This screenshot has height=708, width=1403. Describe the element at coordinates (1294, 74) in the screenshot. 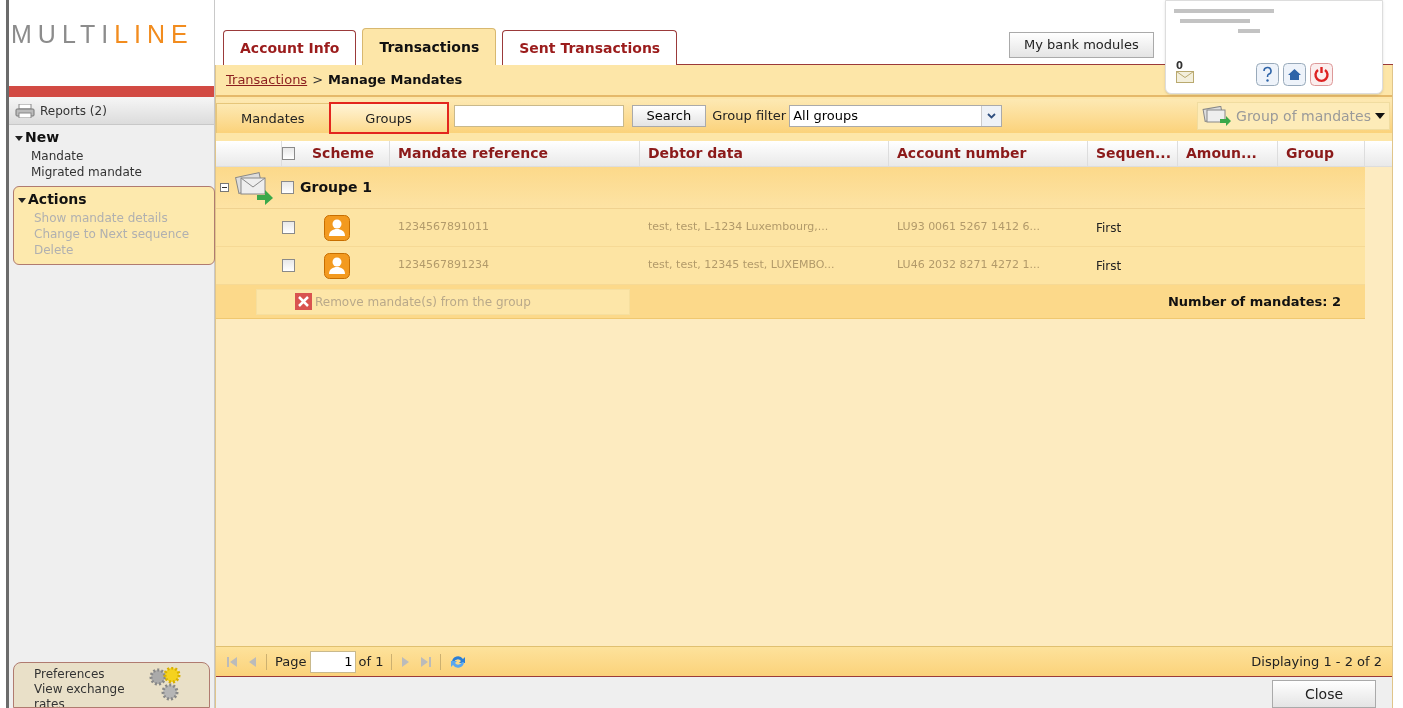

I see `home-icon` at that location.